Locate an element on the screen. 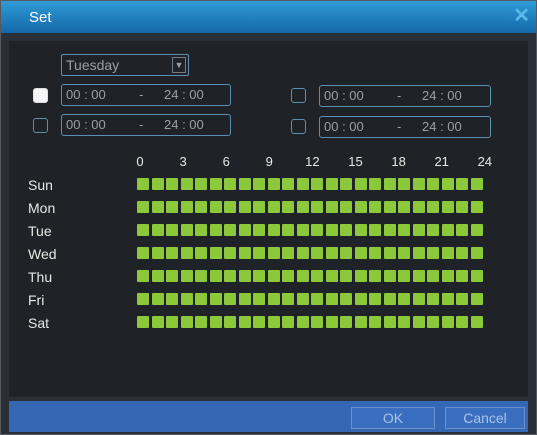 The width and height of the screenshot is (537, 435). cancel-button: Cancel is located at coordinates (485, 418).